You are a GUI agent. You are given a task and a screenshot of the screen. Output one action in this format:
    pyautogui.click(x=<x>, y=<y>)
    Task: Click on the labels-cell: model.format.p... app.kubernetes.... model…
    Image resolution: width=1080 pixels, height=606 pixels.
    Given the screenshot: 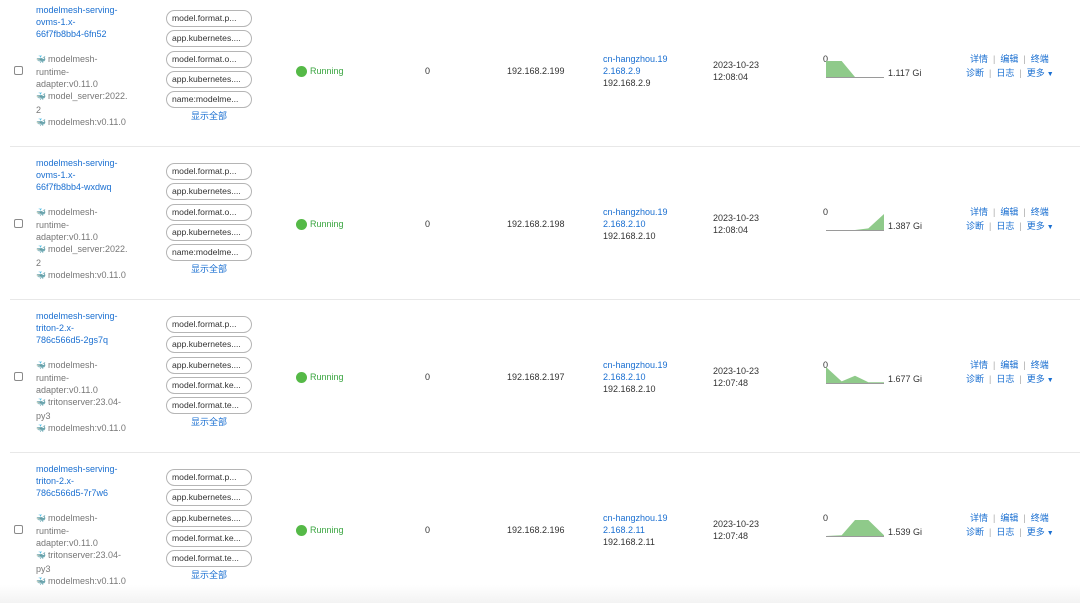 What is the action you would take?
    pyautogui.click(x=209, y=66)
    